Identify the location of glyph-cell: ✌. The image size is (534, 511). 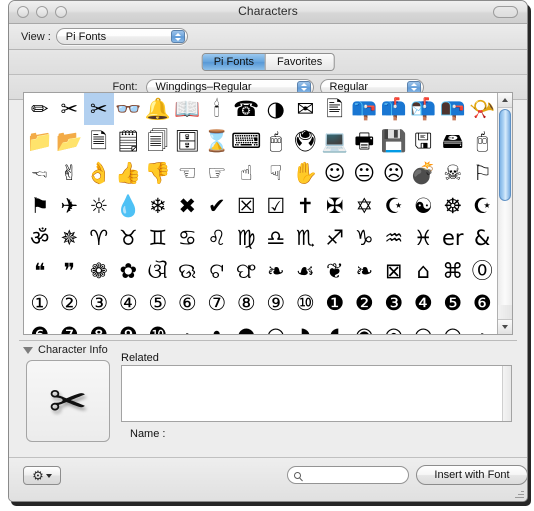
(70, 174).